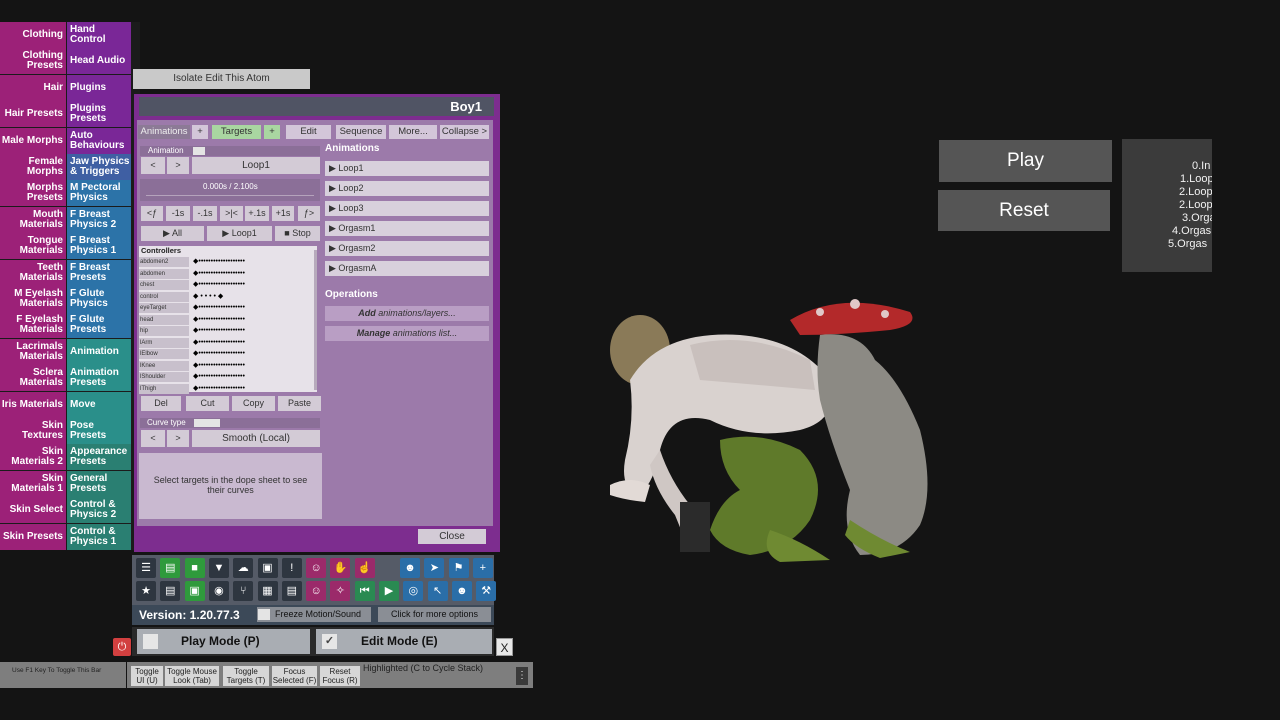  Describe the element at coordinates (99, 404) in the screenshot. I see `menu-item-right: Move` at that location.